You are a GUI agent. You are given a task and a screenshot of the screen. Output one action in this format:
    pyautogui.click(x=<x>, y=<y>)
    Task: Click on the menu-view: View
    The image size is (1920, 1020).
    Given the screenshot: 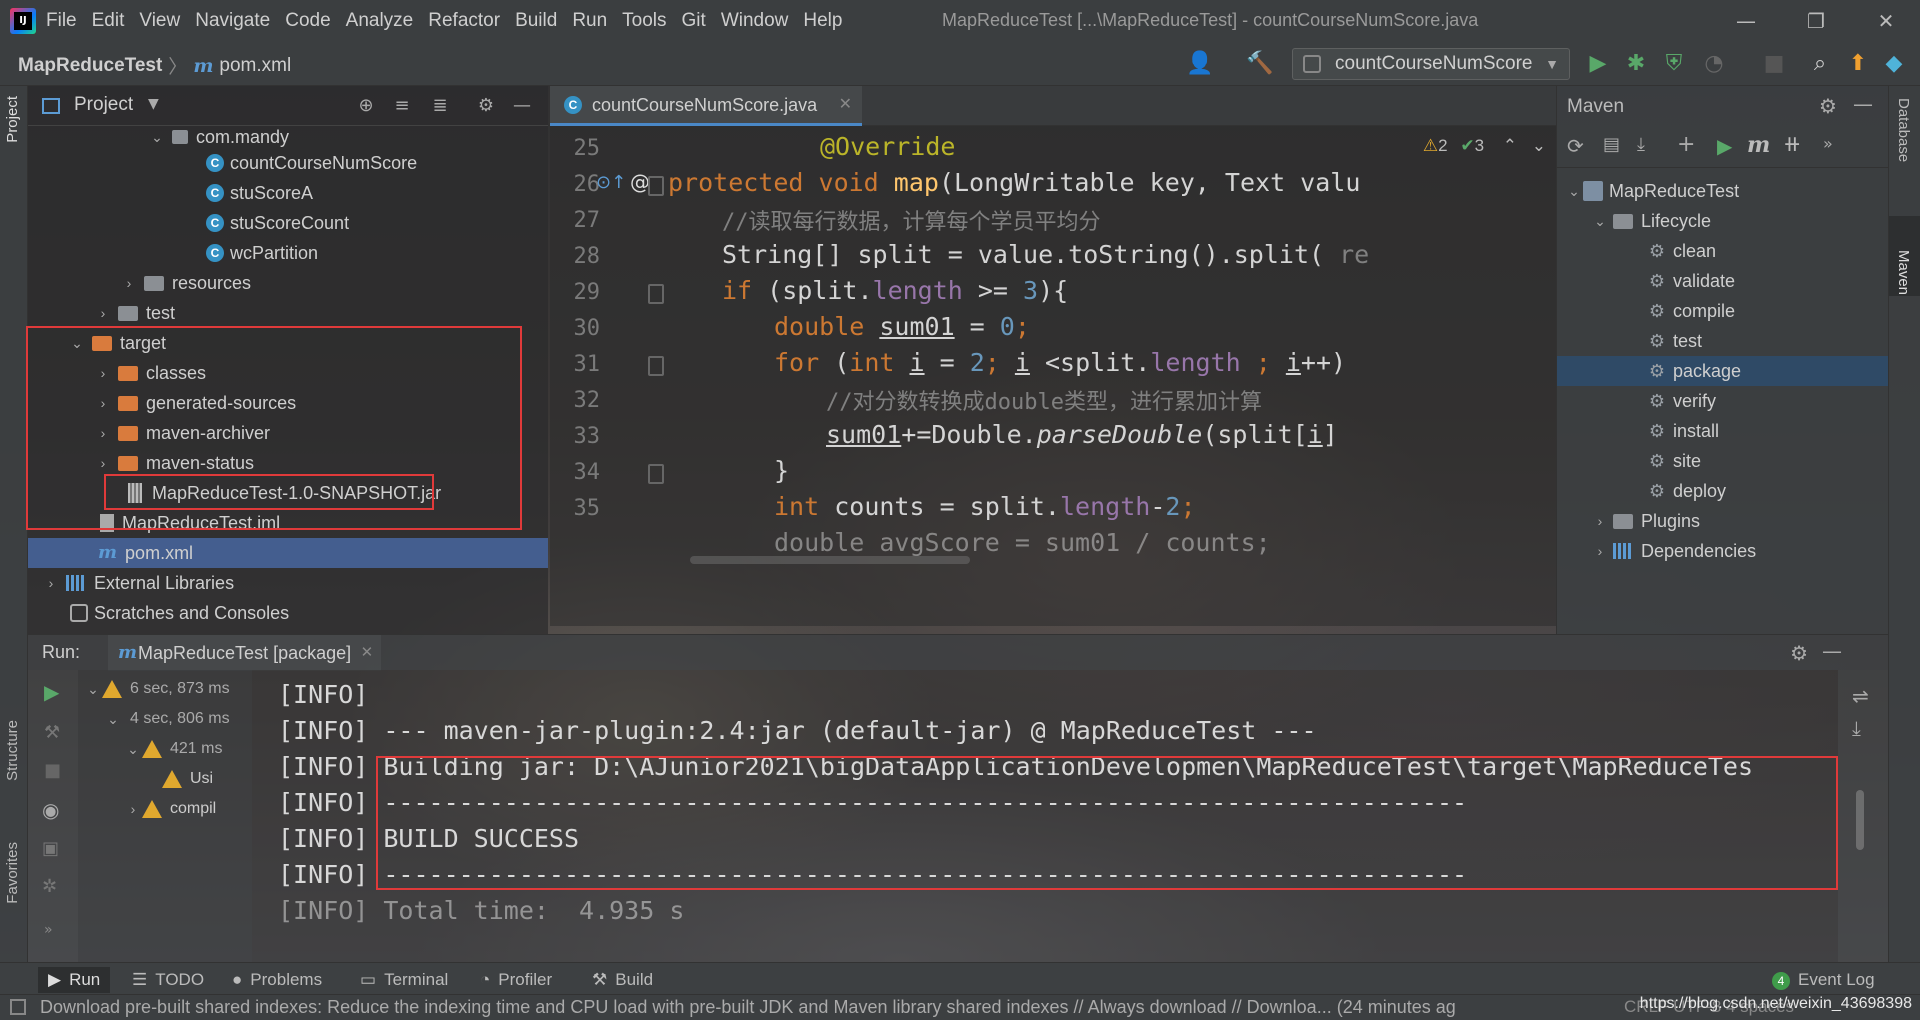 What is the action you would take?
    pyautogui.click(x=159, y=21)
    